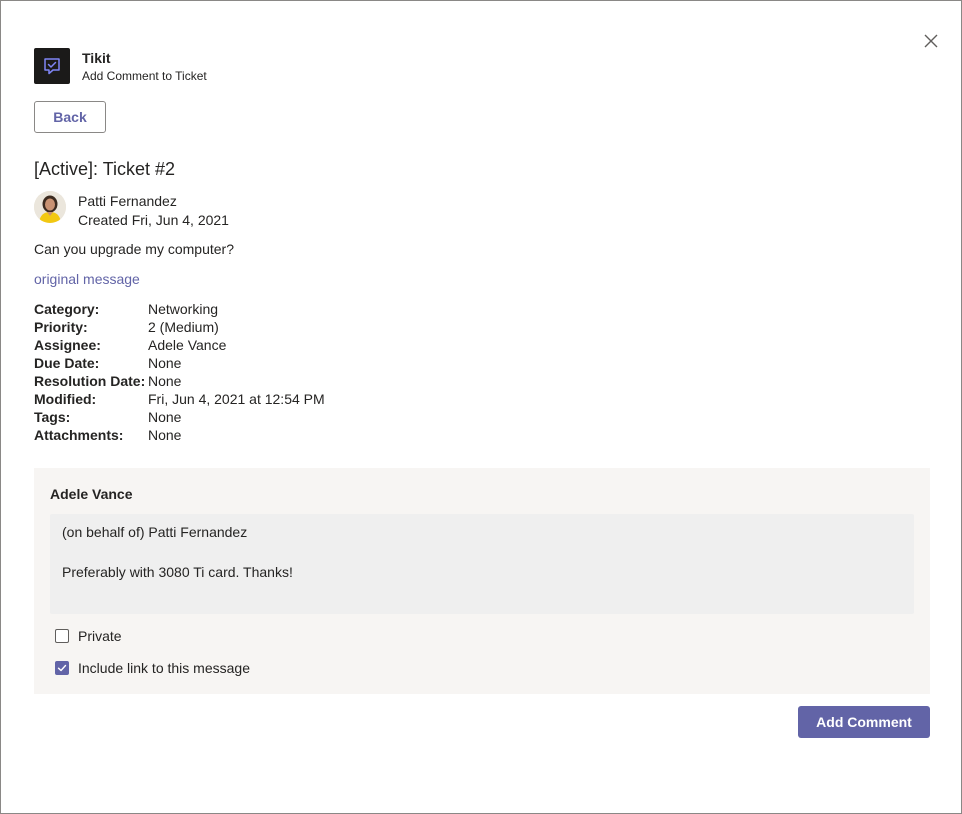  I want to click on user-avatar-image, so click(50, 207).